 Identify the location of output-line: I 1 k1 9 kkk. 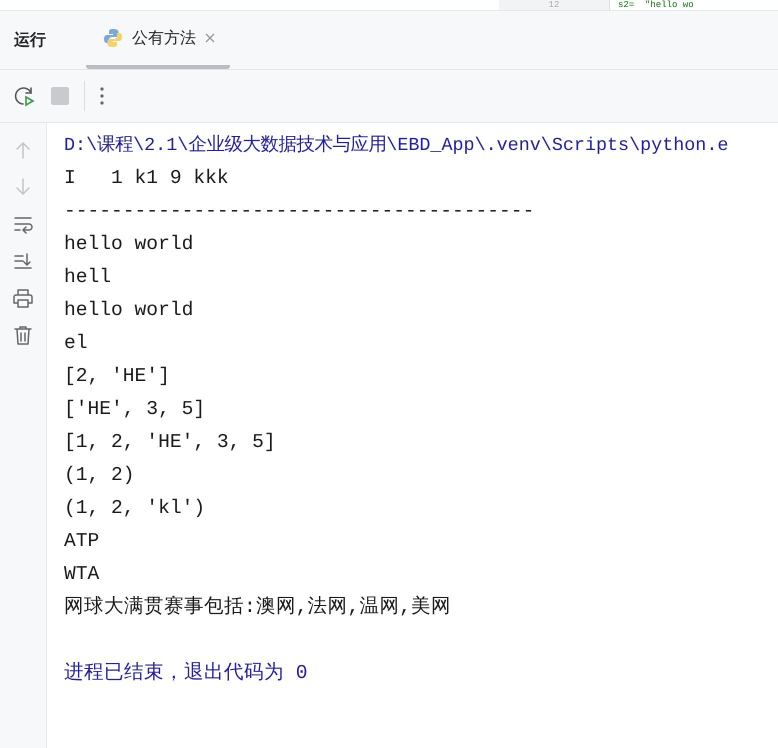
(147, 178).